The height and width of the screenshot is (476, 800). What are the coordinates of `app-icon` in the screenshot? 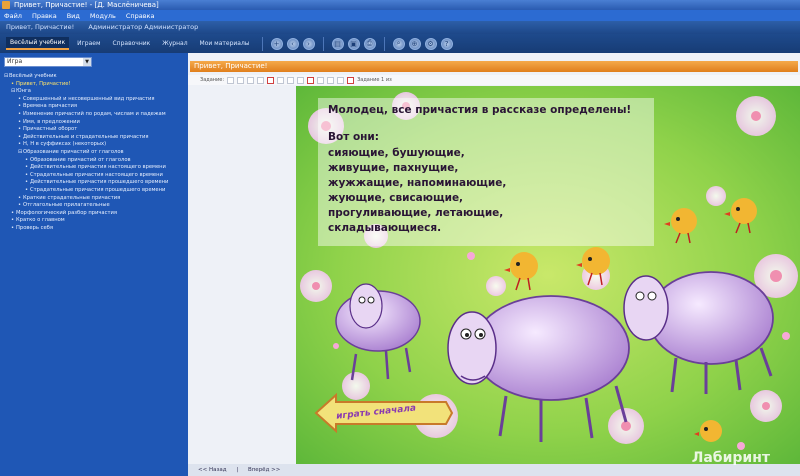 It's located at (6, 5).